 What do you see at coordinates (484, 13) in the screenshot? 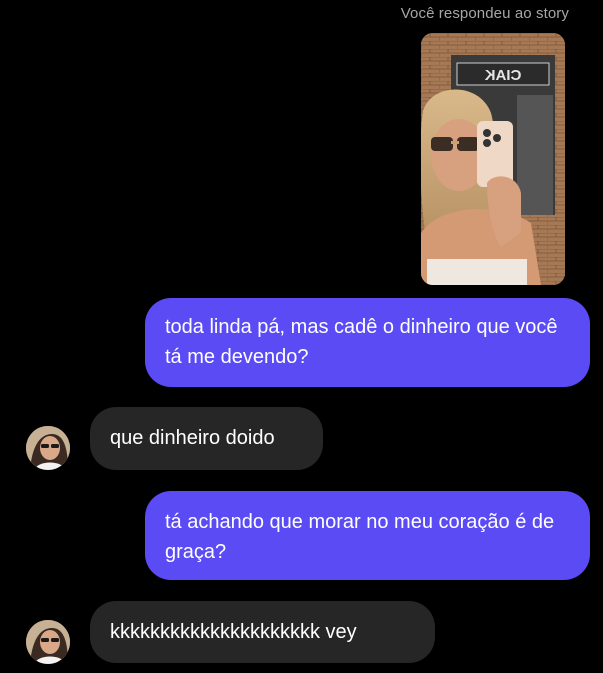
I see `story-reply-caption: Você respondeu ao story` at bounding box center [484, 13].